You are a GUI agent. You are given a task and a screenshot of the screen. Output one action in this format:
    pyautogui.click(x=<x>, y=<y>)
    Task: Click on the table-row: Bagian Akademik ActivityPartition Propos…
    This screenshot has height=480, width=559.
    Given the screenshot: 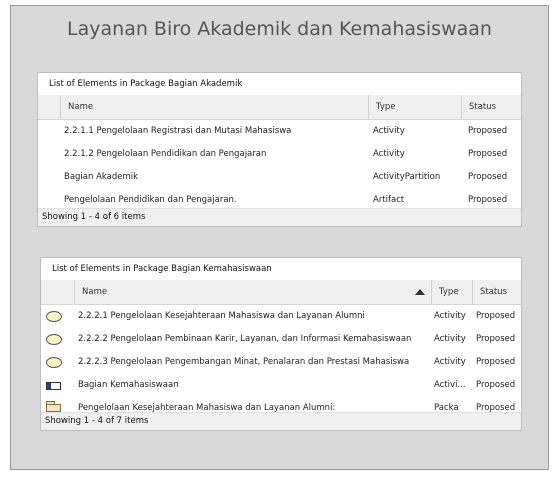 What is the action you would take?
    pyautogui.click(x=279, y=177)
    